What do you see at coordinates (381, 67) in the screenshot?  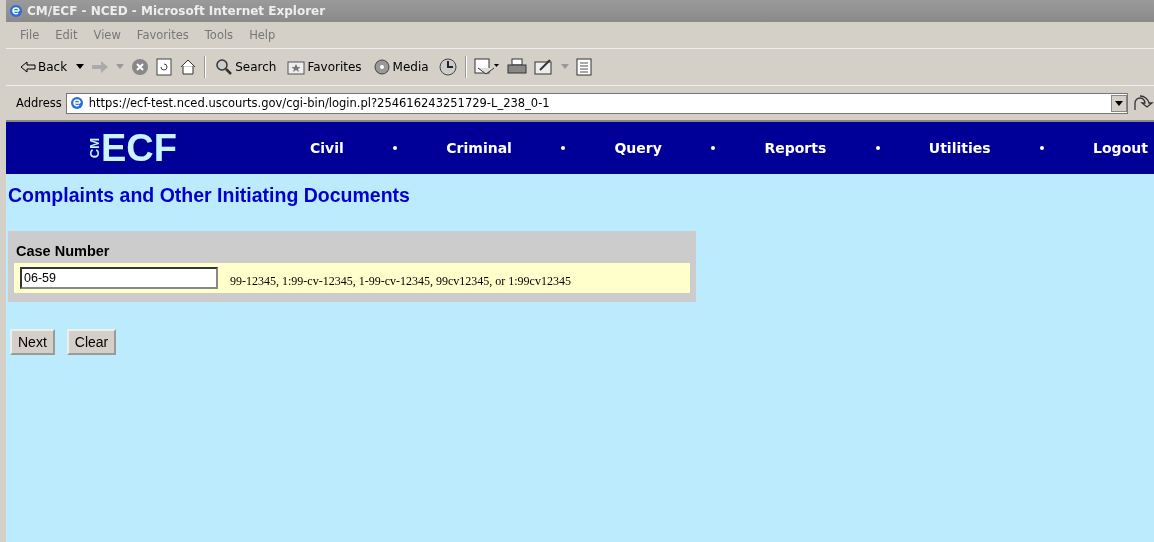 I see `disc-icon` at bounding box center [381, 67].